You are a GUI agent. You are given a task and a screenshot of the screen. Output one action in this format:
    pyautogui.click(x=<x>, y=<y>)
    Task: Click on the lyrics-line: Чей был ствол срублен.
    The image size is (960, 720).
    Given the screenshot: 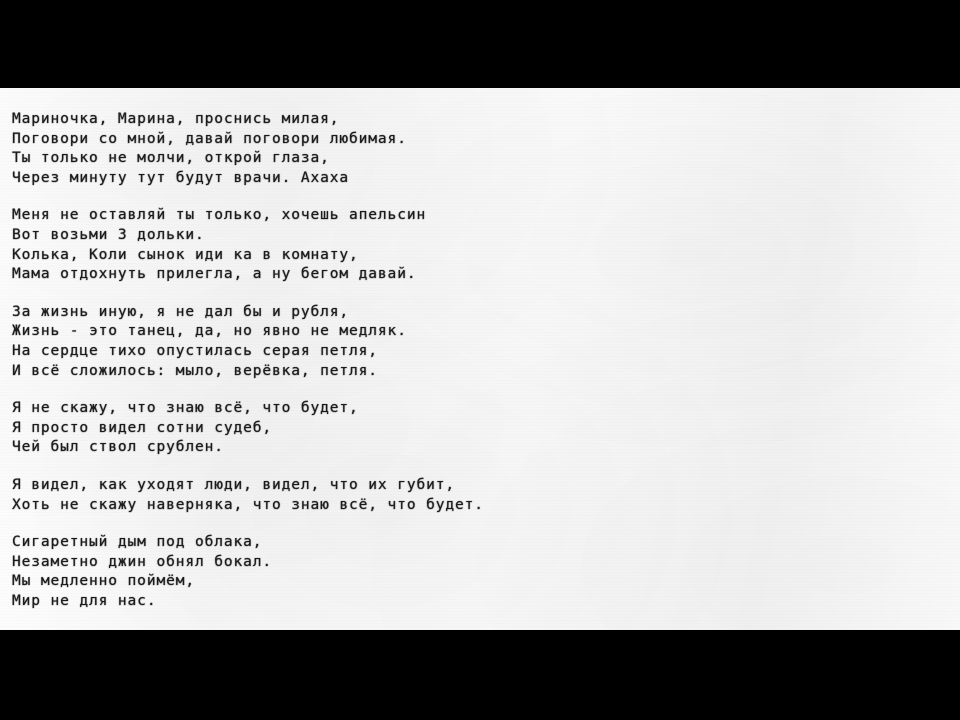 What is the action you would take?
    pyautogui.click(x=118, y=447)
    